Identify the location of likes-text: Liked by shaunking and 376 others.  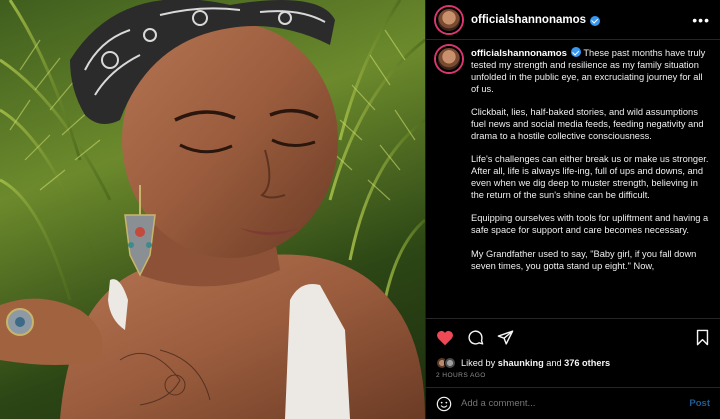
(535, 363).